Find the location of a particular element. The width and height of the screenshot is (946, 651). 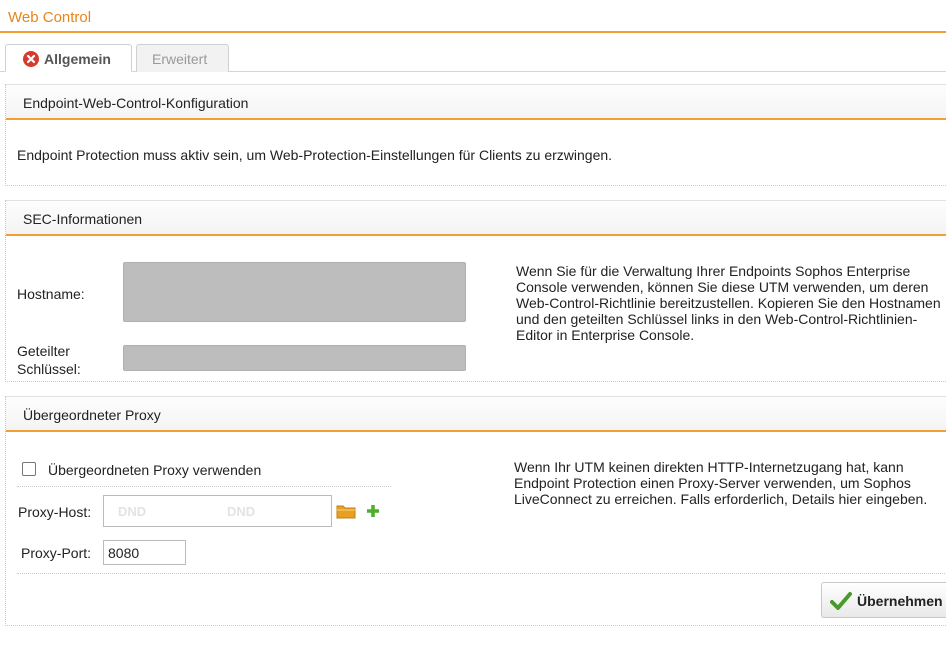

window-title-bar: Web Control is located at coordinates (473, 16).